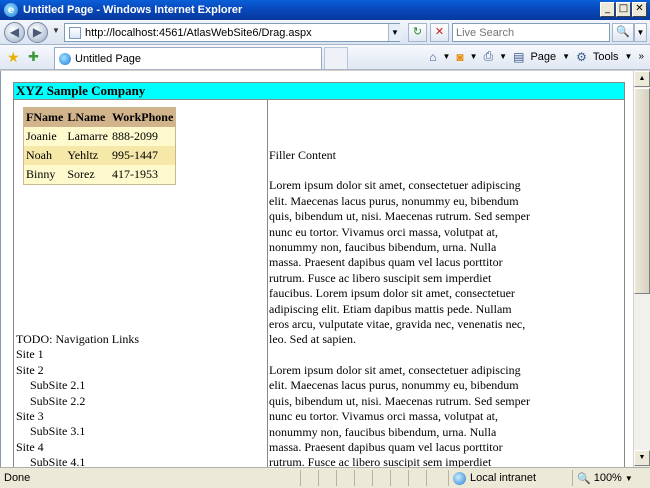  What do you see at coordinates (623, 32) in the screenshot?
I see `search-icon: 🔍` at bounding box center [623, 32].